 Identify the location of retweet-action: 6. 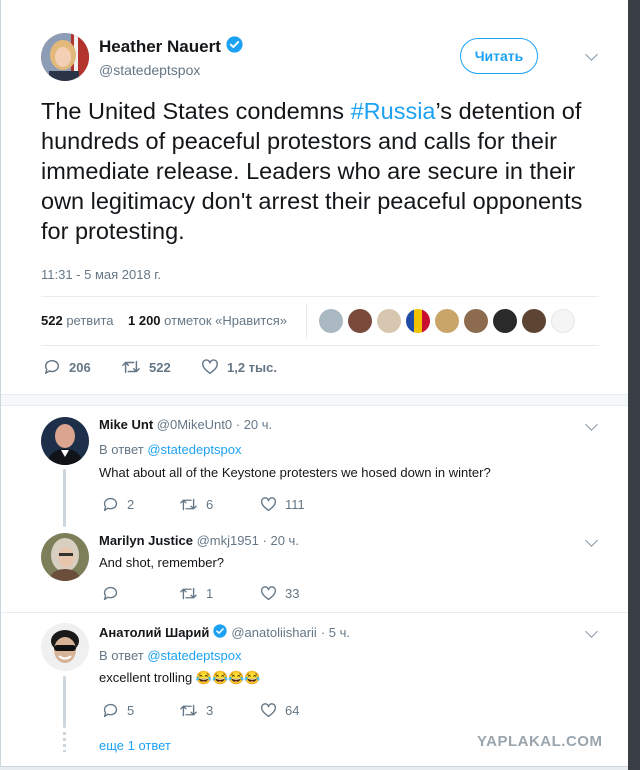
(196, 504).